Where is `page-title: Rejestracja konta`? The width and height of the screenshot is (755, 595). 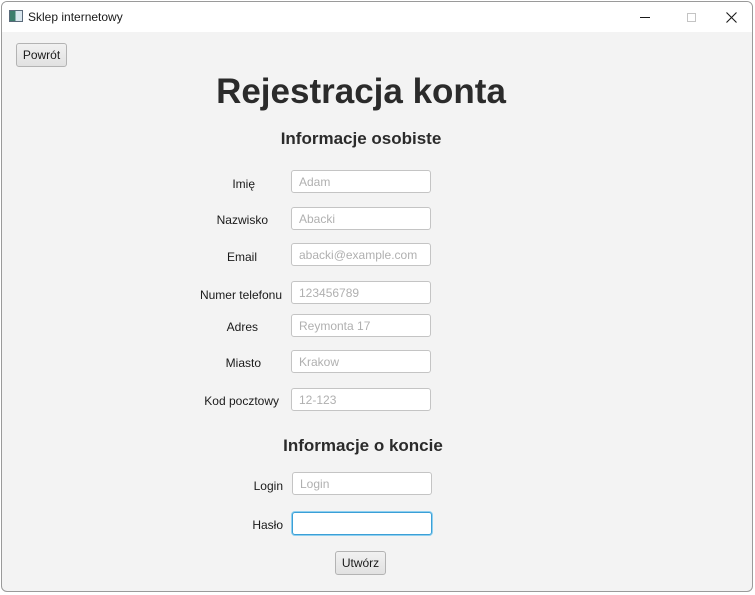 page-title: Rejestracja konta is located at coordinates (361, 91).